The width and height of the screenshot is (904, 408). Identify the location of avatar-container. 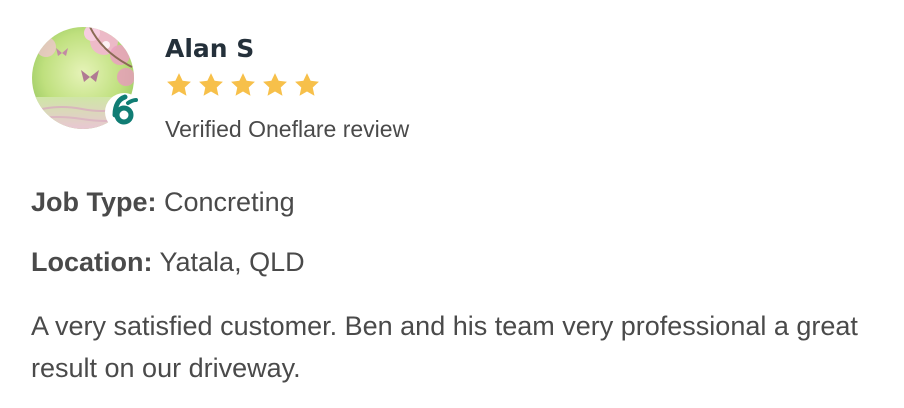
(87, 79).